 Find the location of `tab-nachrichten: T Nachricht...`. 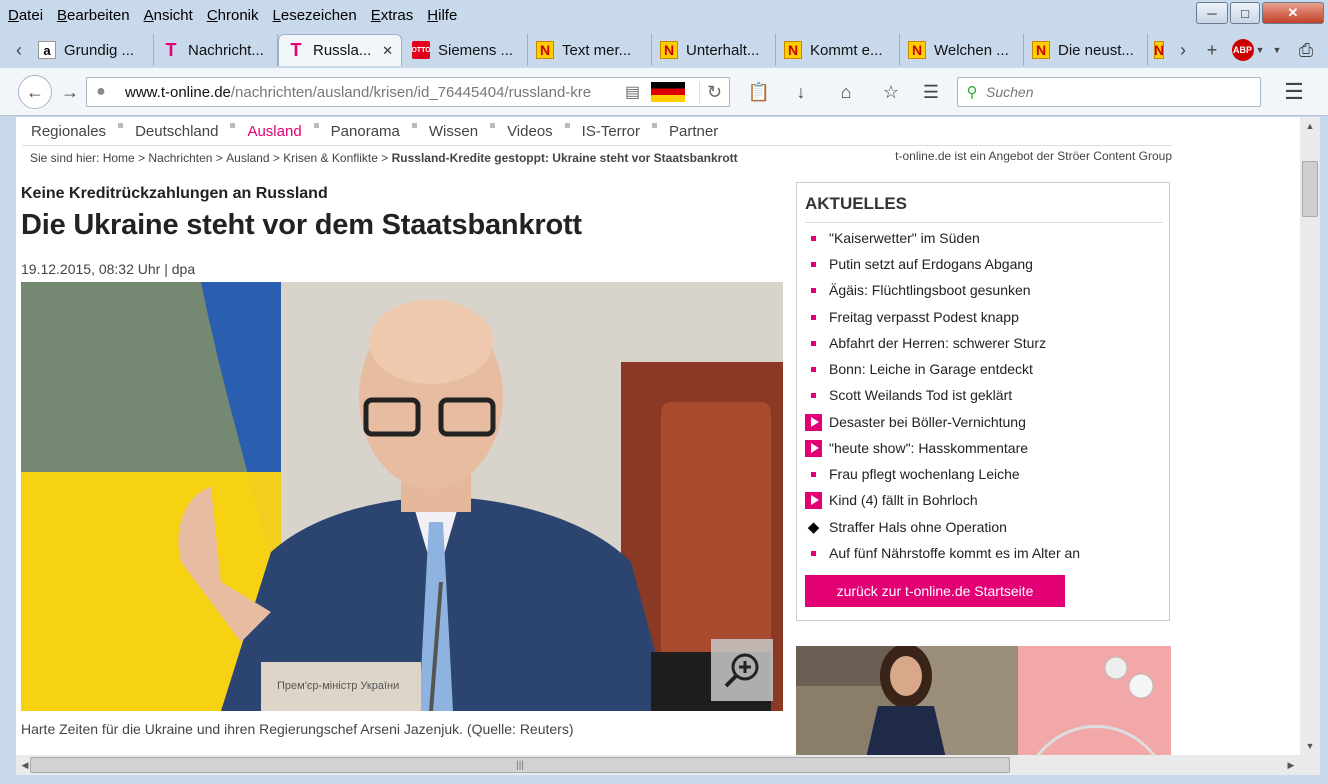

tab-nachrichten: T Nachricht... is located at coordinates (216, 50).